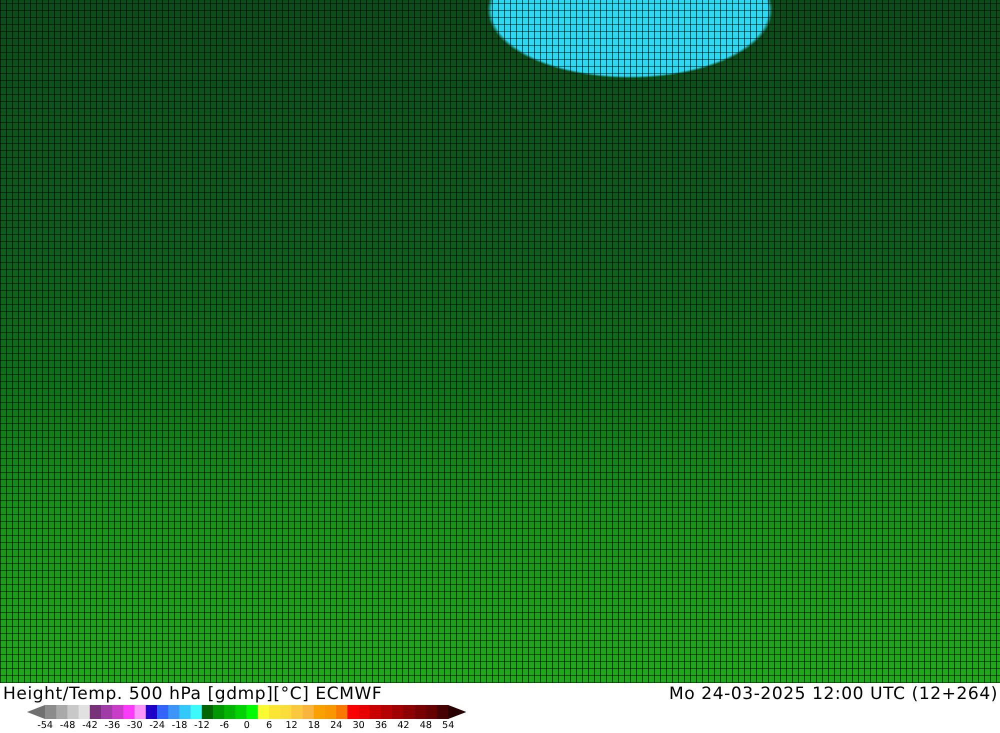  I want to click on colorbar-tick-label: 6, so click(269, 726).